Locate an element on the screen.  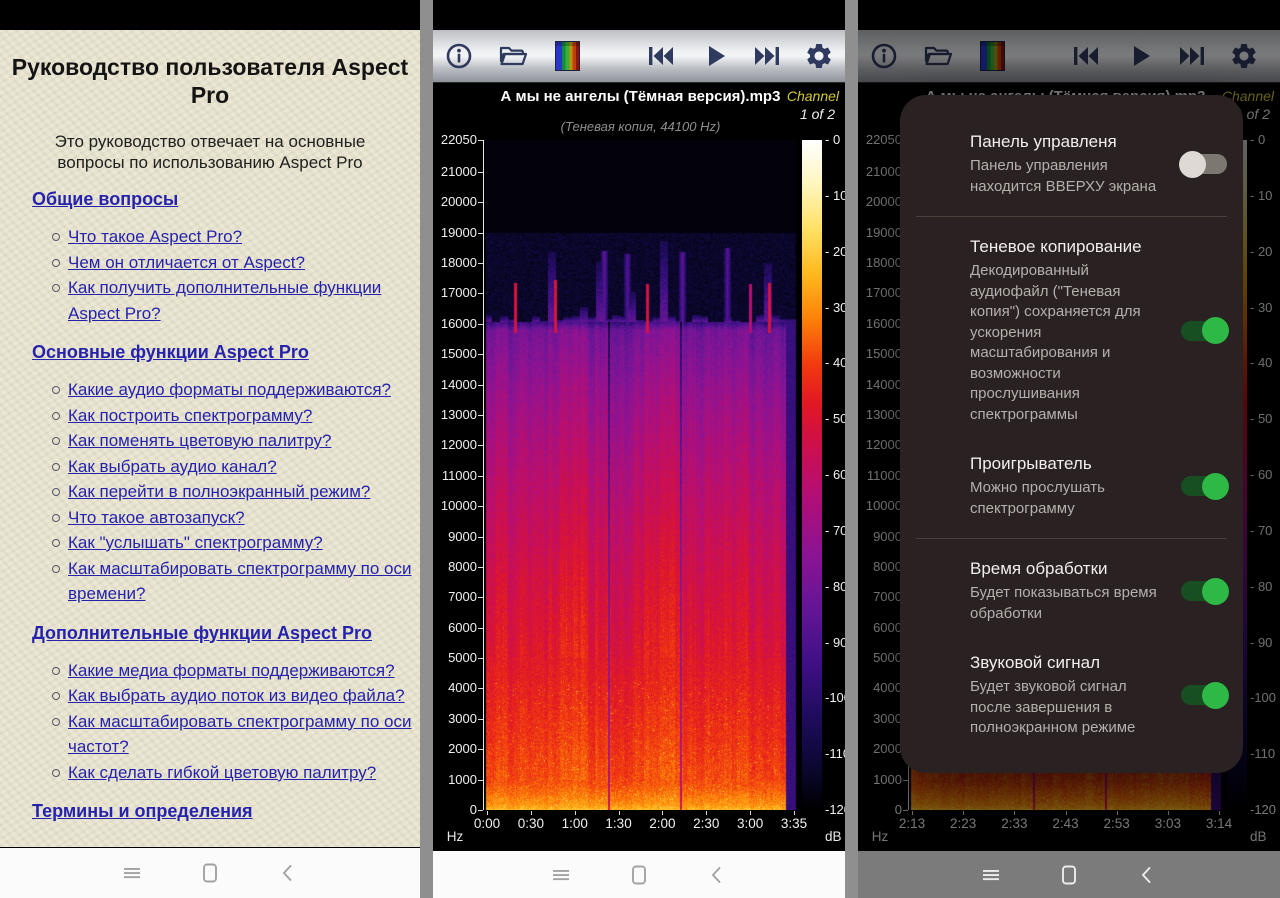
manual-link: Какие медиа форматы поддерживаются? is located at coordinates (231, 670).